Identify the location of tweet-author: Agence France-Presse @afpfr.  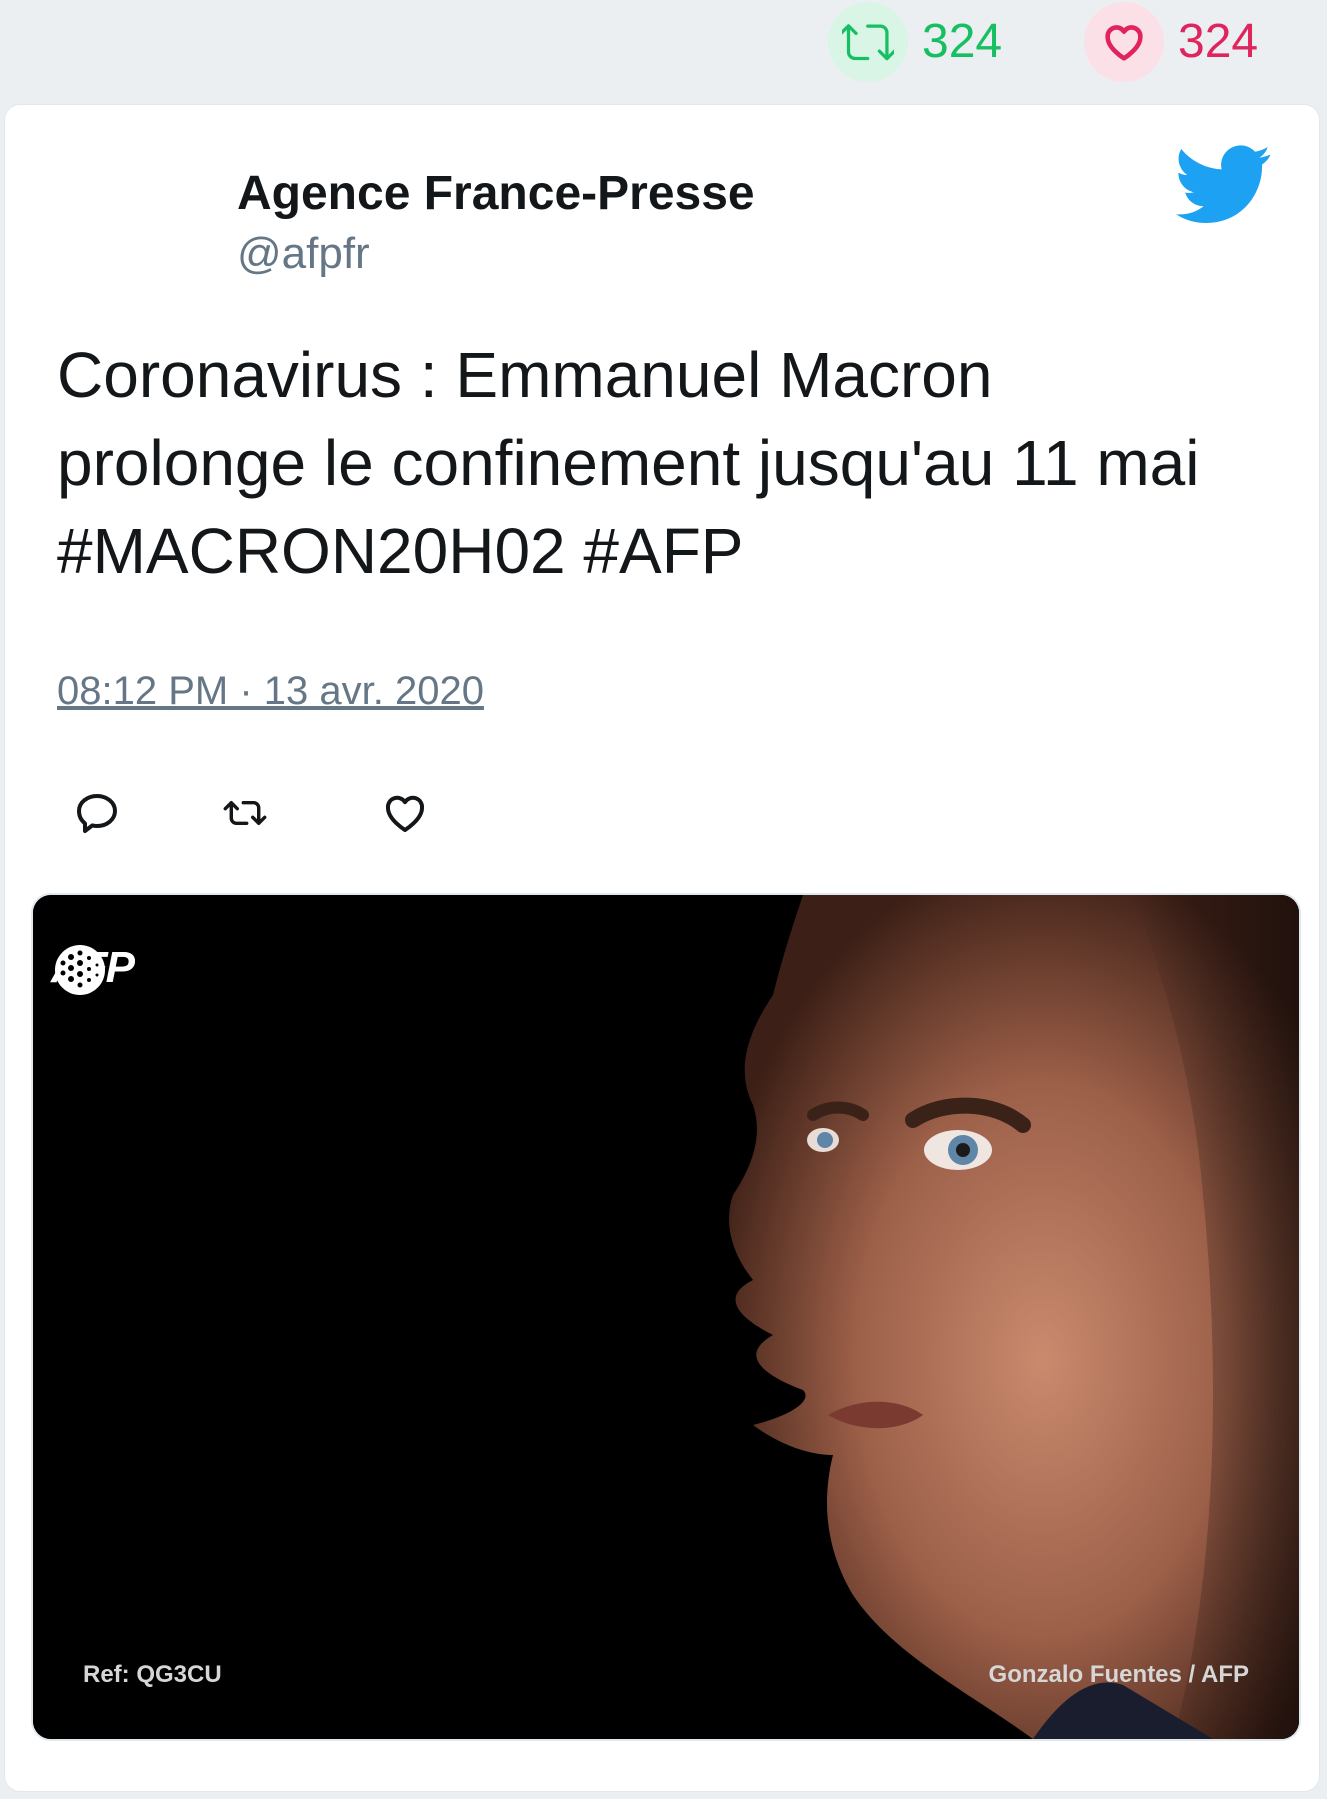
(496, 223).